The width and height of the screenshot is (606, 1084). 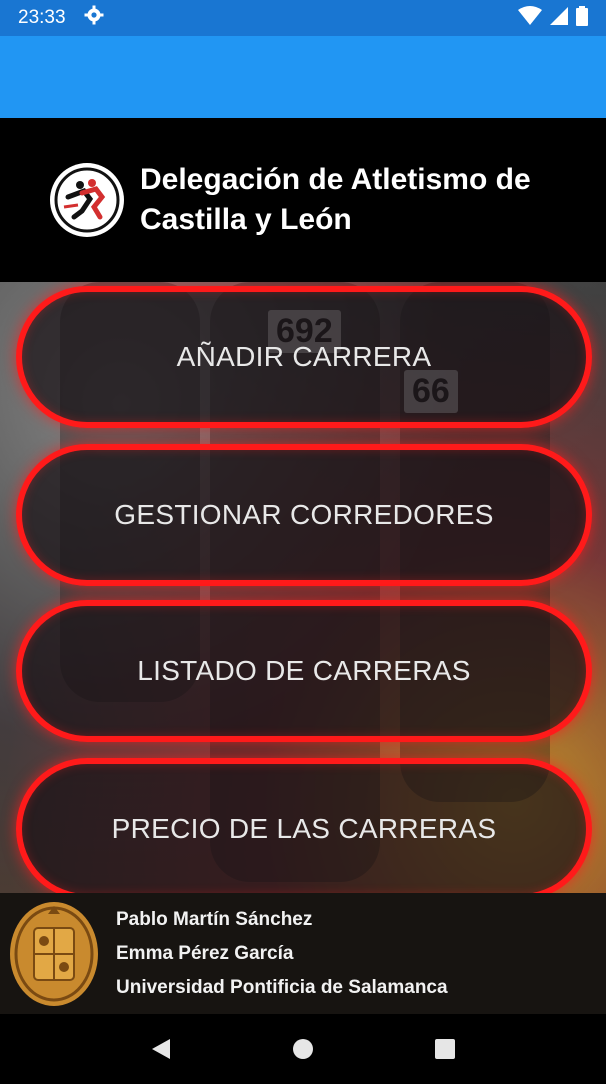 I want to click on credit-author-2: Emma Pérez García, so click(x=205, y=953).